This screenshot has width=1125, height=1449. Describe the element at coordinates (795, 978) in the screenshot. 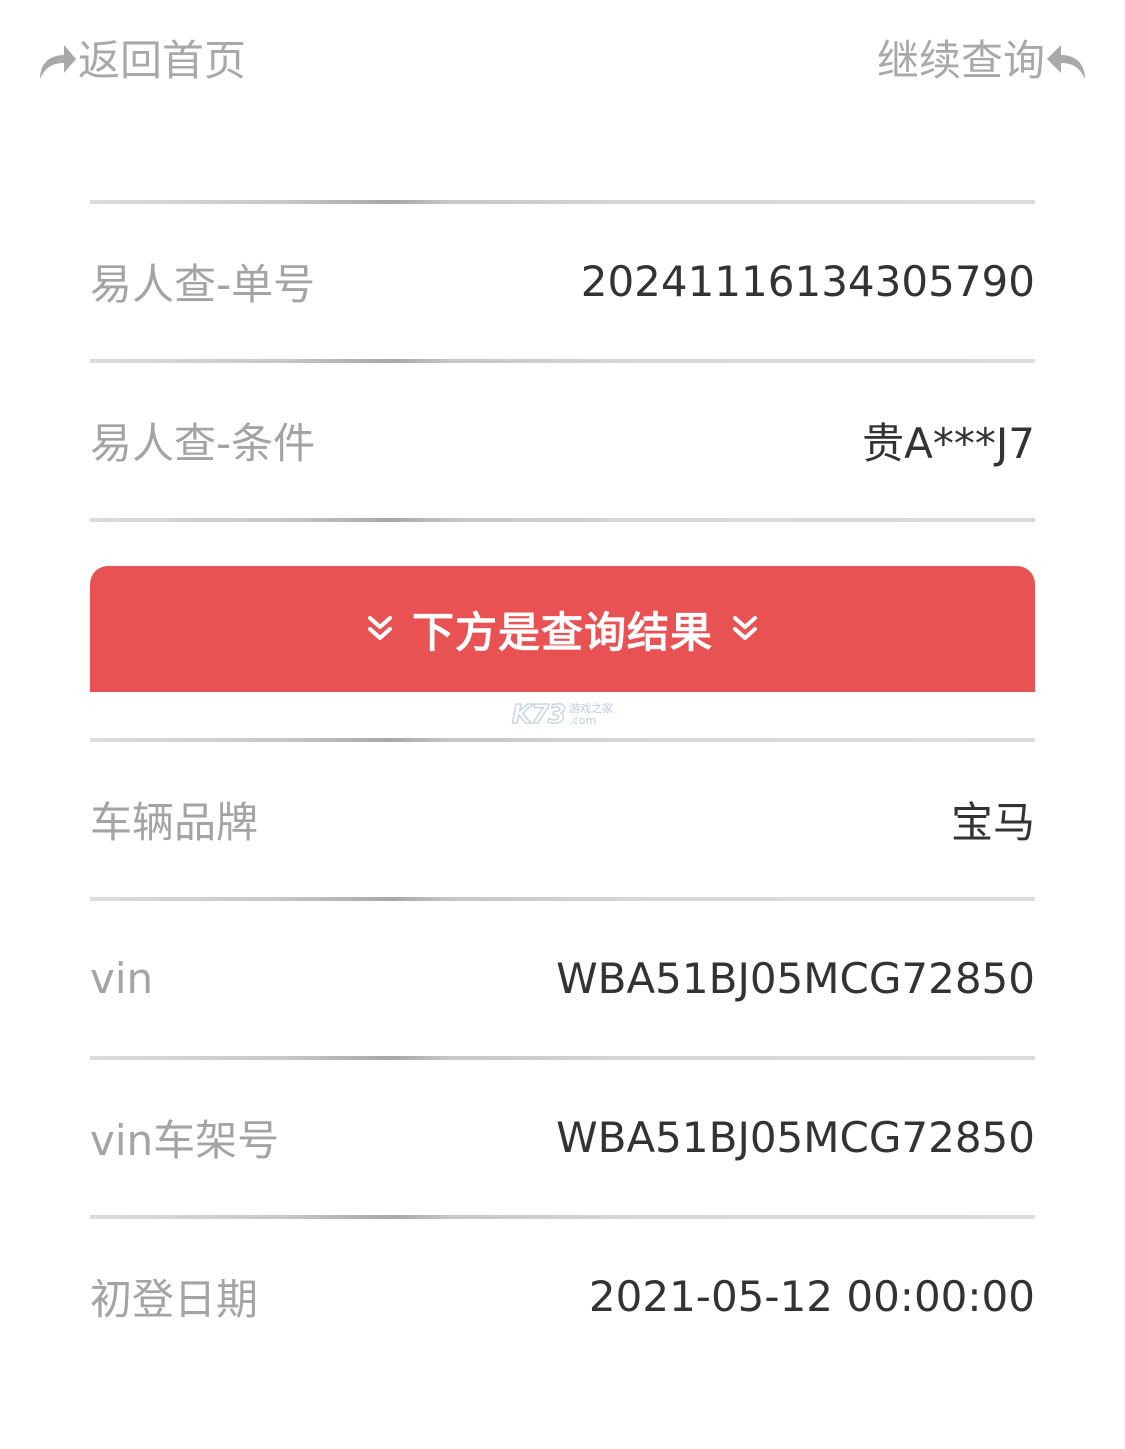

I see `vin-value: WBA51BJ05MCG72850` at that location.